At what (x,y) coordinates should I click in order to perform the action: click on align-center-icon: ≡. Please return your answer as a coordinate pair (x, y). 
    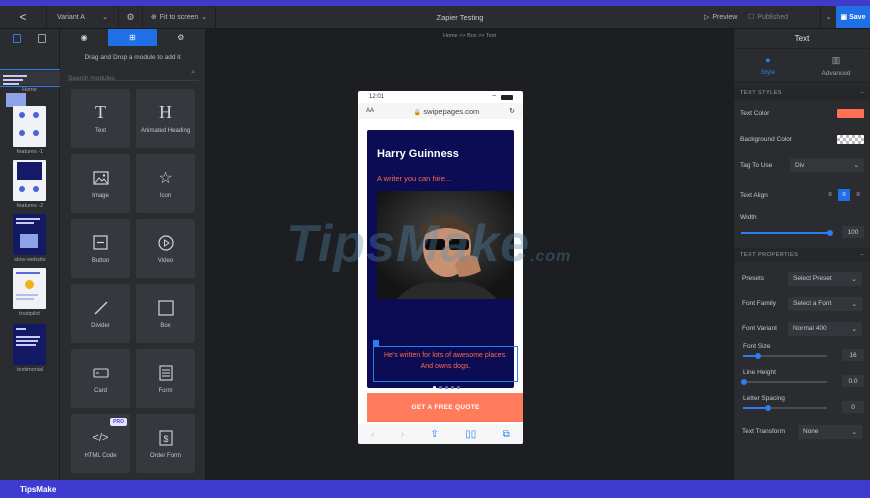
    Looking at the image, I should click on (844, 195).